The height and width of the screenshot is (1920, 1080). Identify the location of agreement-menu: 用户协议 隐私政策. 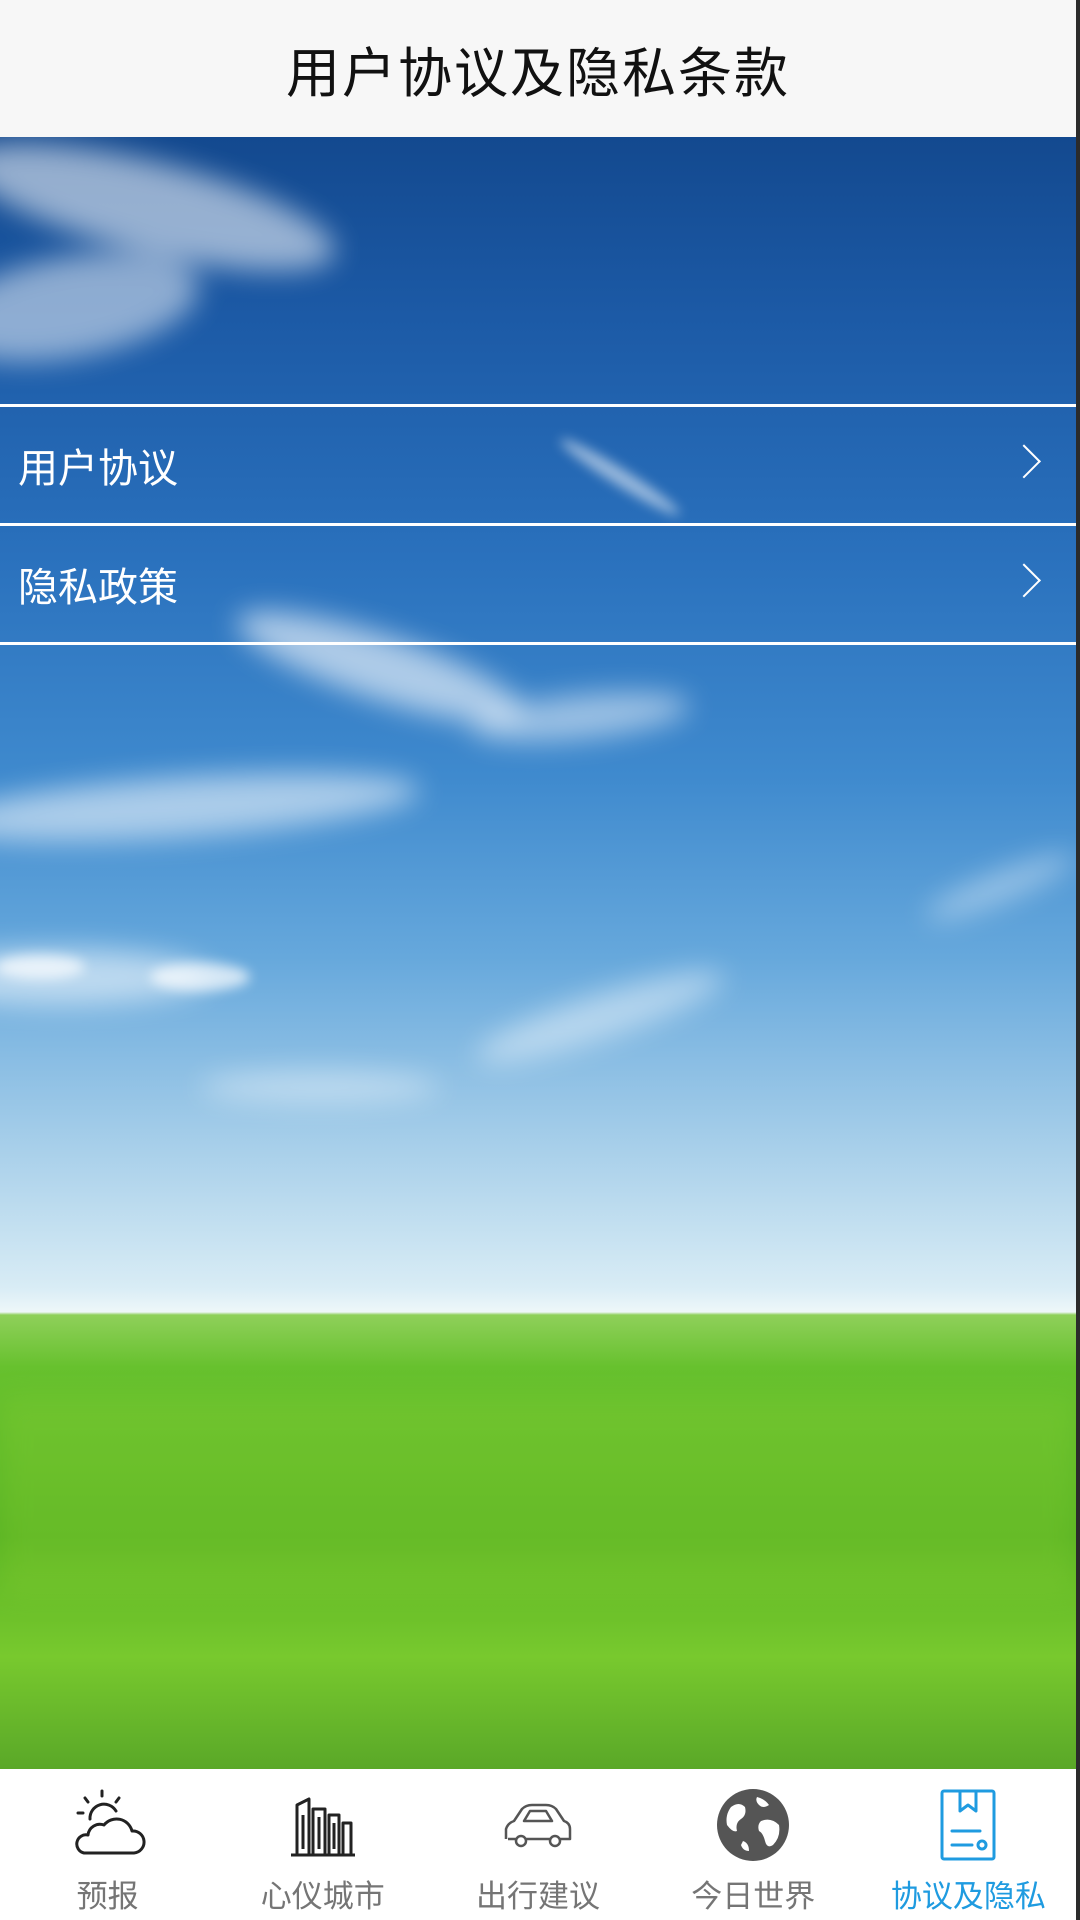
(538, 524).